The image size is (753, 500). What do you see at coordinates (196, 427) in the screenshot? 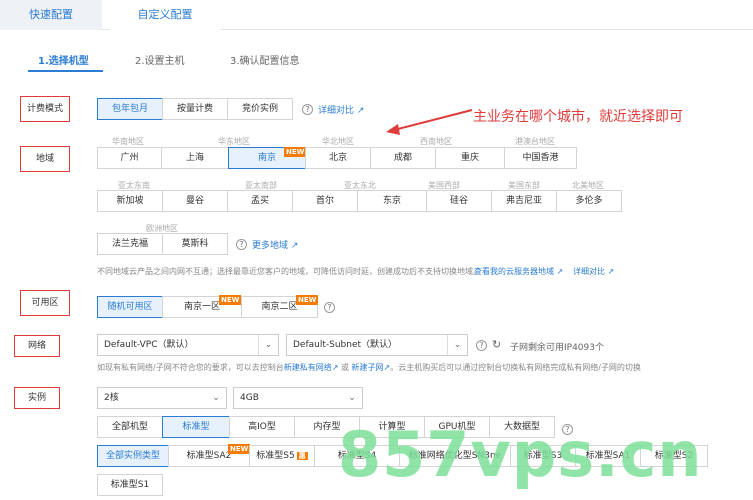
I see `type-standard: 标准型` at bounding box center [196, 427].